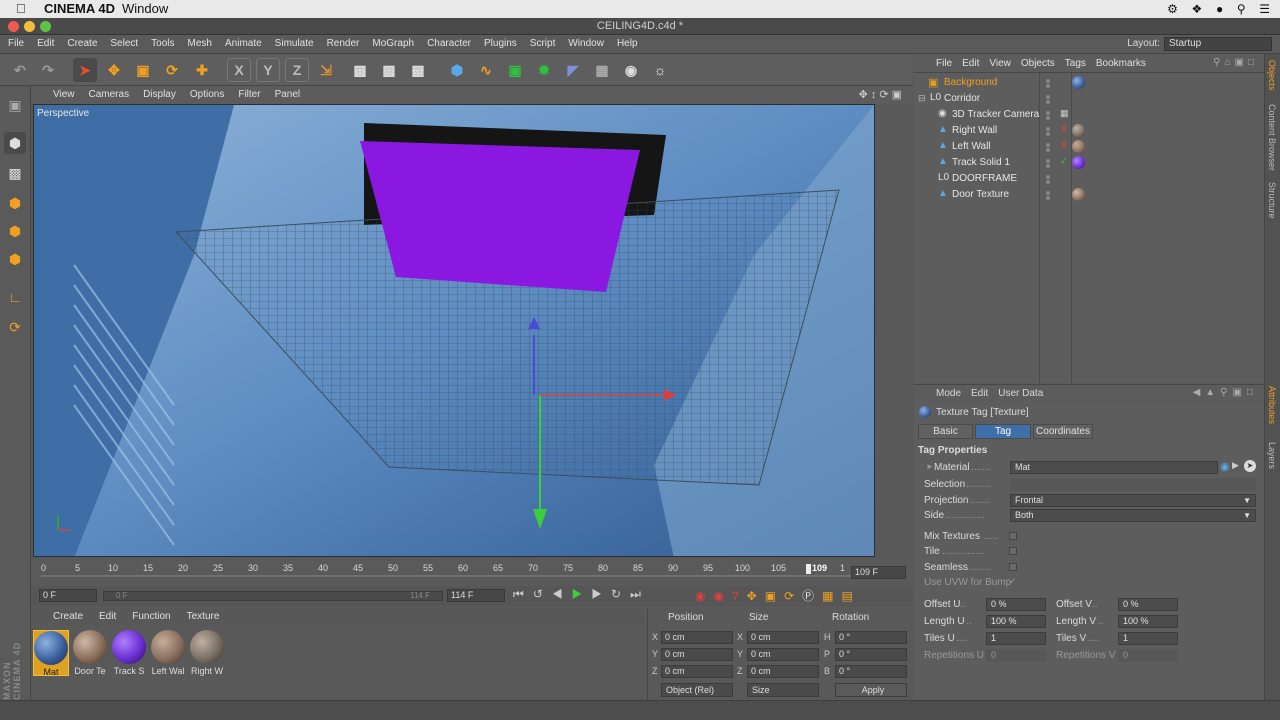 This screenshot has height=720, width=1280. What do you see at coordinates (1225, 466) in the screenshot?
I see `material-link-icon: ◉` at bounding box center [1225, 466].